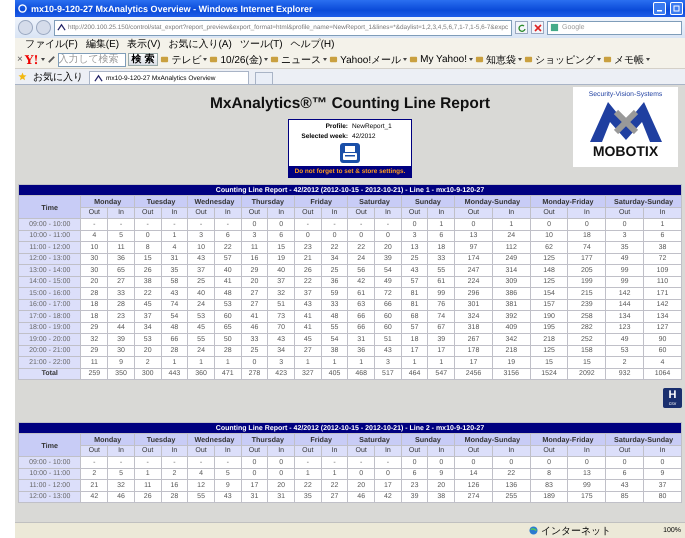 The height and width of the screenshot is (538, 685). Describe the element at coordinates (301, 59) in the screenshot. I see `toolbar-item: ニュース` at that location.